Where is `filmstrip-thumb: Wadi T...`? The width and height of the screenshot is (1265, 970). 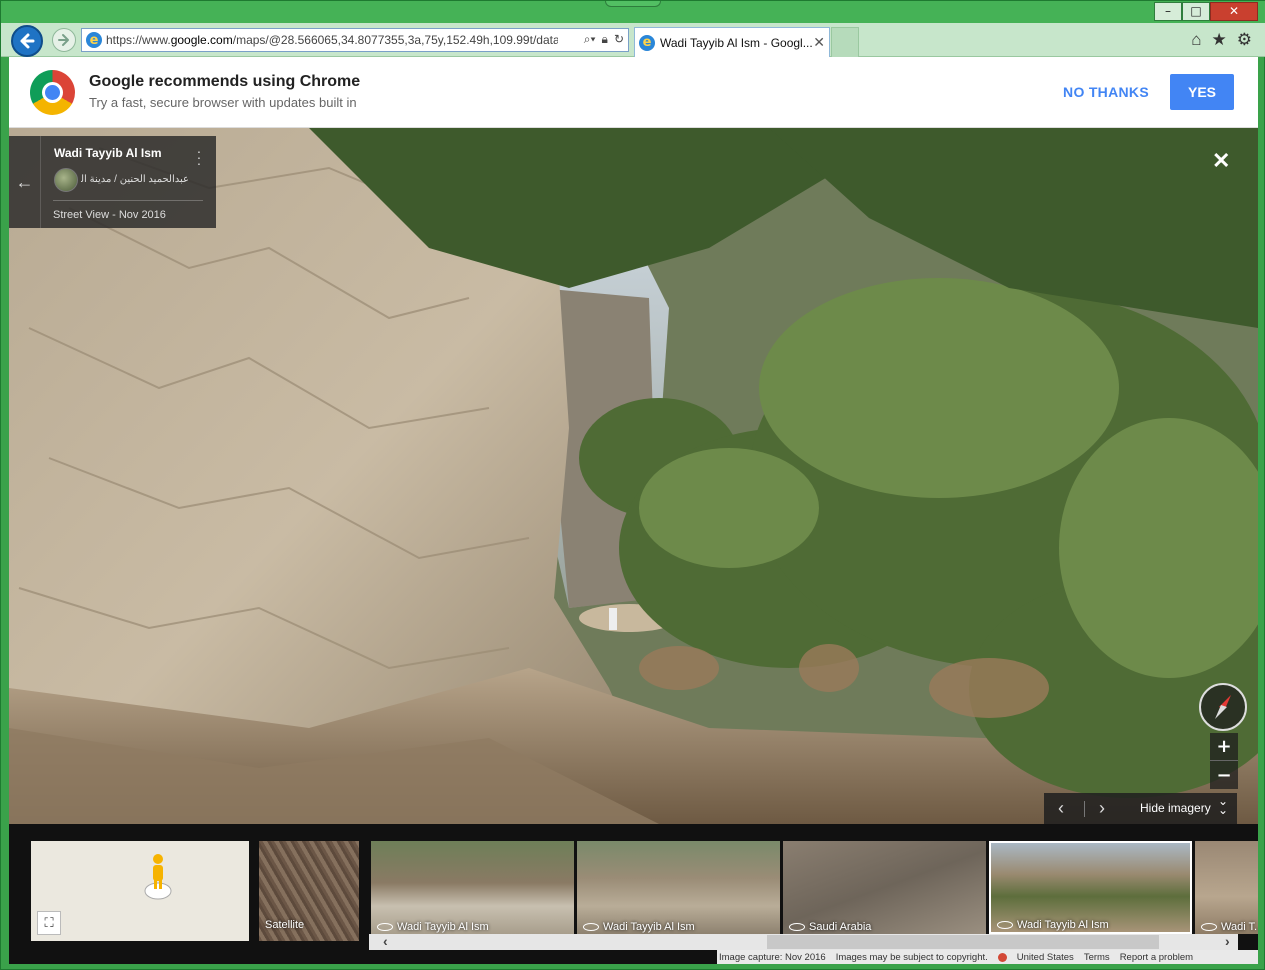
filmstrip-thumb: Wadi T... is located at coordinates (1226, 887).